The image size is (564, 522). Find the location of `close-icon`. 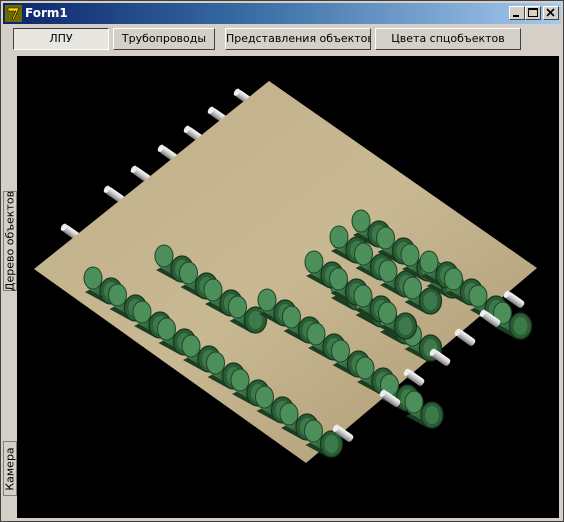

close-icon is located at coordinates (550, 12).